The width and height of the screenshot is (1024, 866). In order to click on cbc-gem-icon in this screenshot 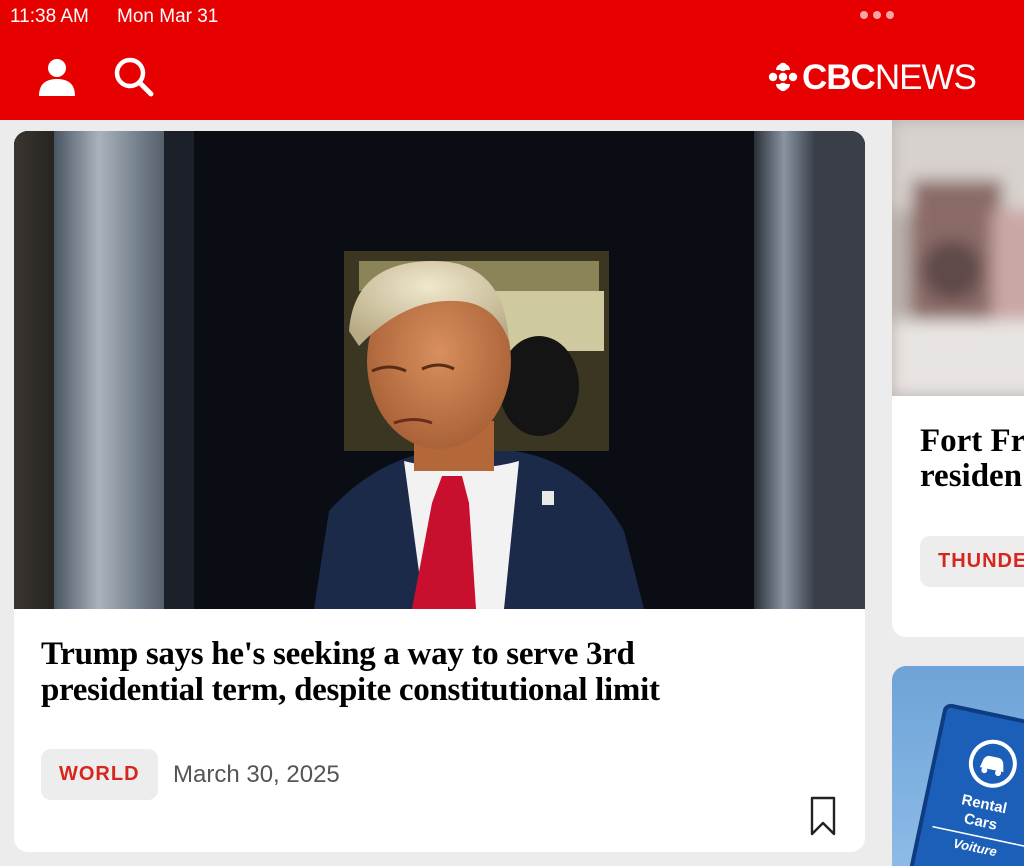, I will do `click(783, 77)`.